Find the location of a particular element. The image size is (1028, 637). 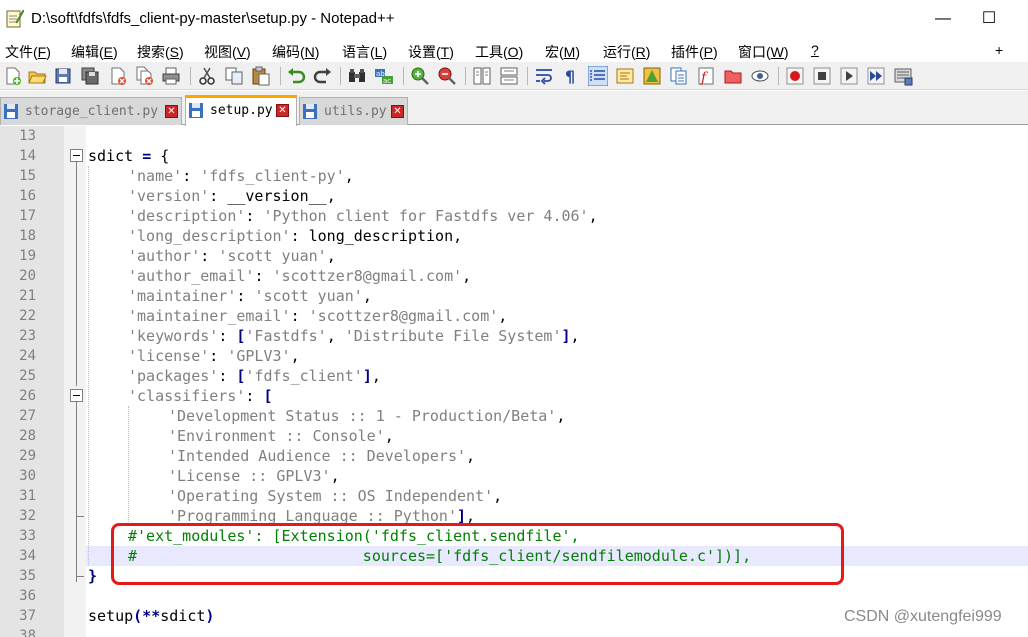

udl-icon is located at coordinates (625, 76).